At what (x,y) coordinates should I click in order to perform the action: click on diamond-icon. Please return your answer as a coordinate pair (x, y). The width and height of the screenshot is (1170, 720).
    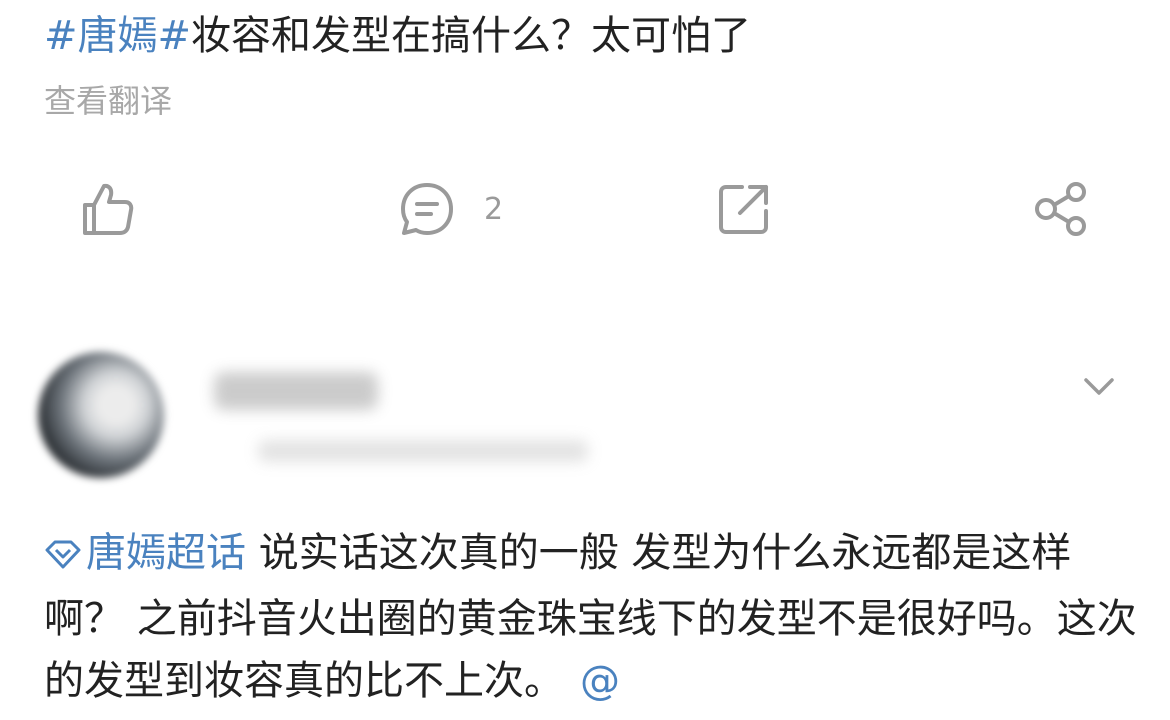
    Looking at the image, I should click on (63, 557).